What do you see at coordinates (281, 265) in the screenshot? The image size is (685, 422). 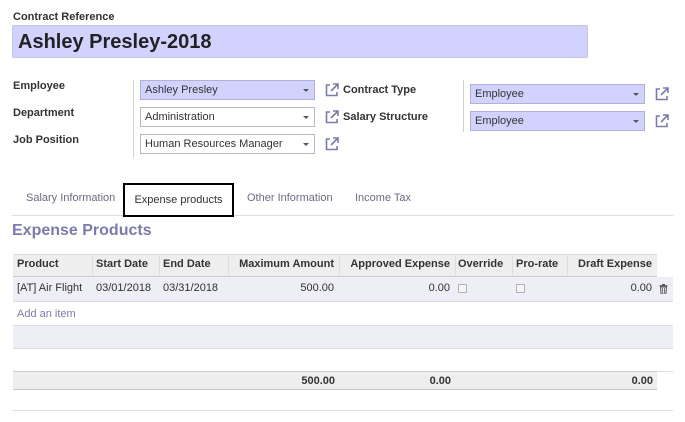 I see `column-header-maximum-amount: Maximum Amount` at bounding box center [281, 265].